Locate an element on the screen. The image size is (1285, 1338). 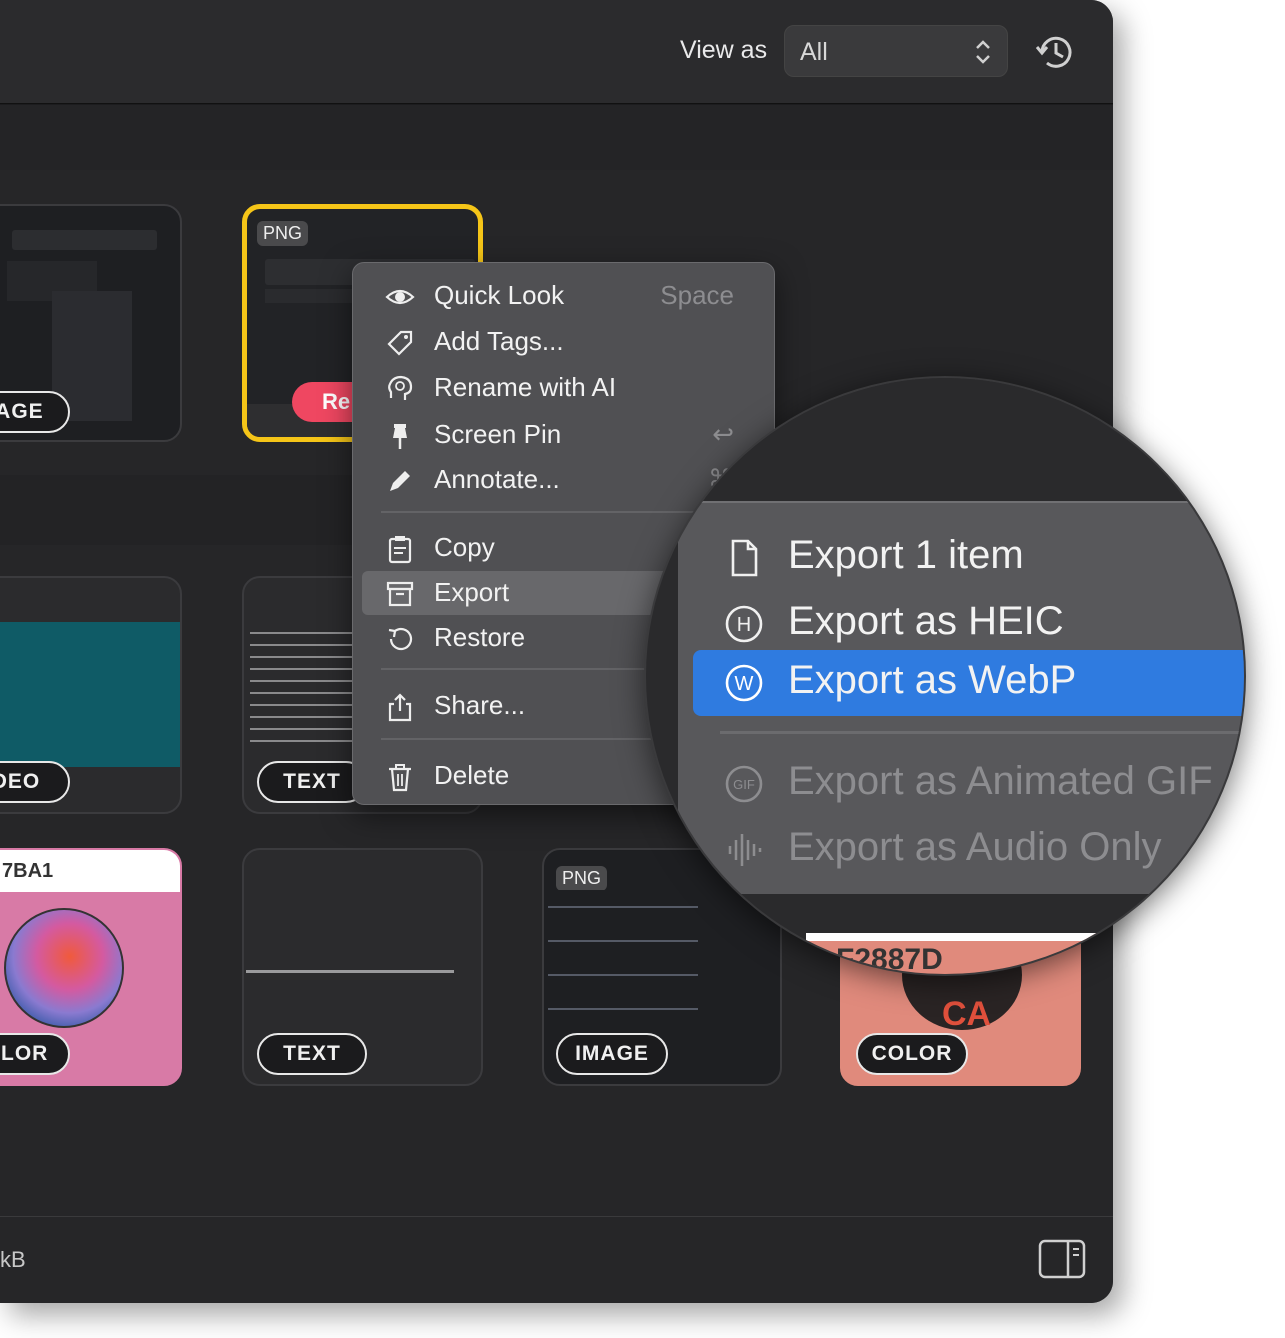
clip-card: DEO is located at coordinates (91, 695).